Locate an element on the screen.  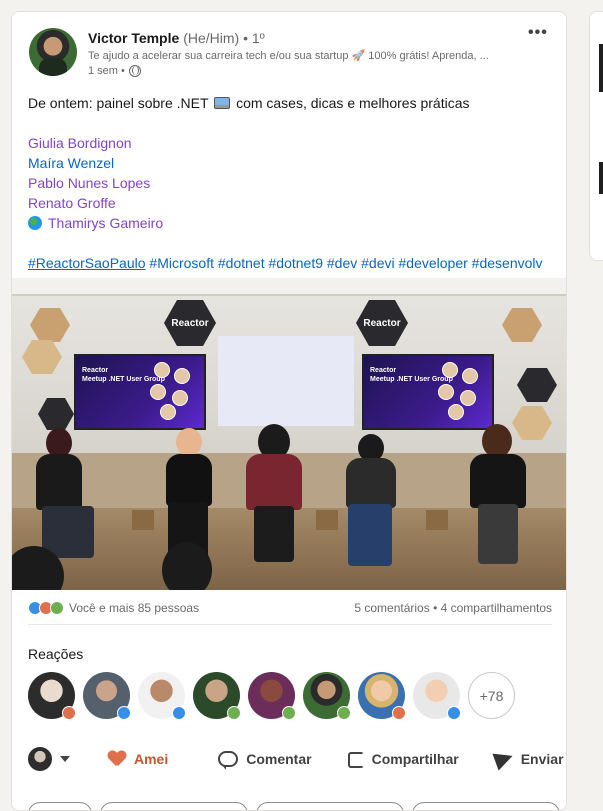
post-intro-before: De ontem: painel sobre .NET is located at coordinates (118, 103).